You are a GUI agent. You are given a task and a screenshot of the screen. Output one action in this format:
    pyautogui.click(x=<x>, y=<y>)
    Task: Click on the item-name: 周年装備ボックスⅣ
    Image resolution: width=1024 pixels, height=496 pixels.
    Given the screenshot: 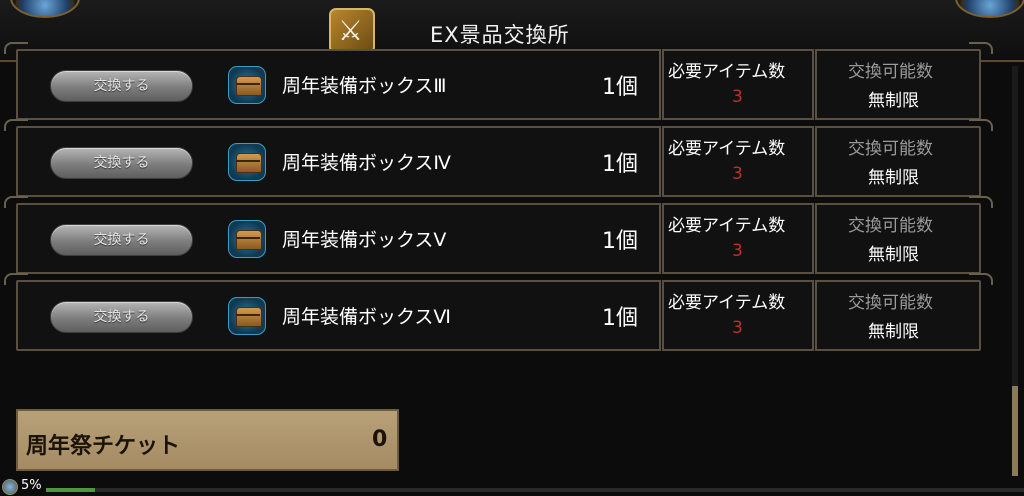 What is the action you would take?
    pyautogui.click(x=366, y=163)
    